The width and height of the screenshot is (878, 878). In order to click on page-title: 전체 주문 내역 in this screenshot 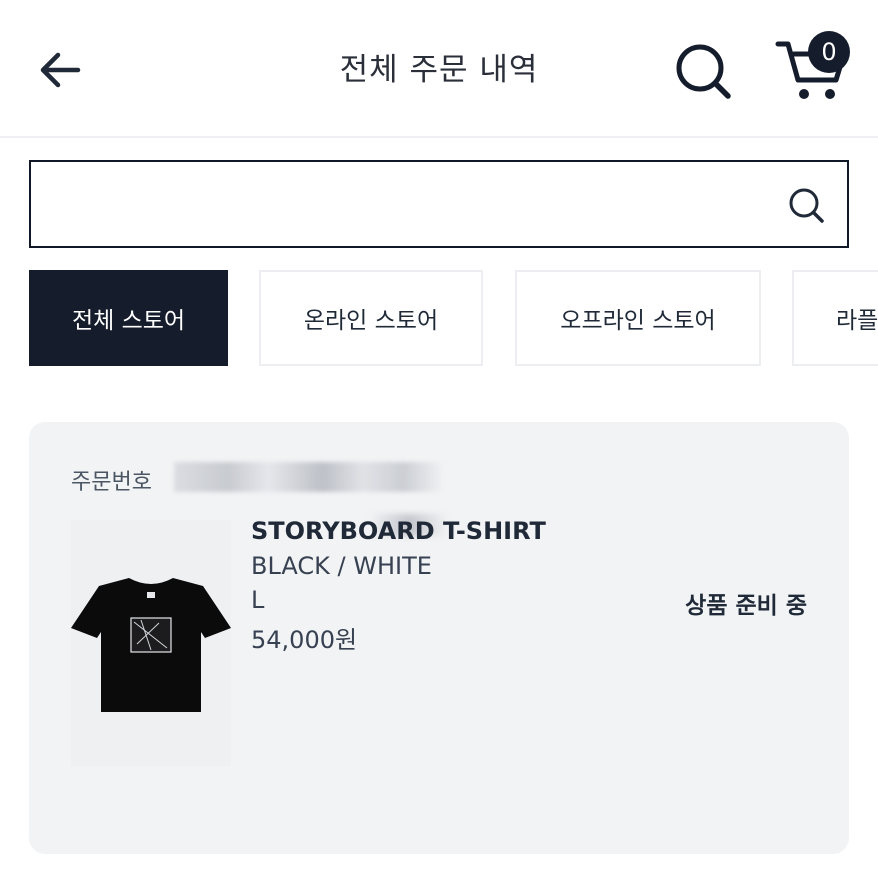, I will do `click(439, 70)`.